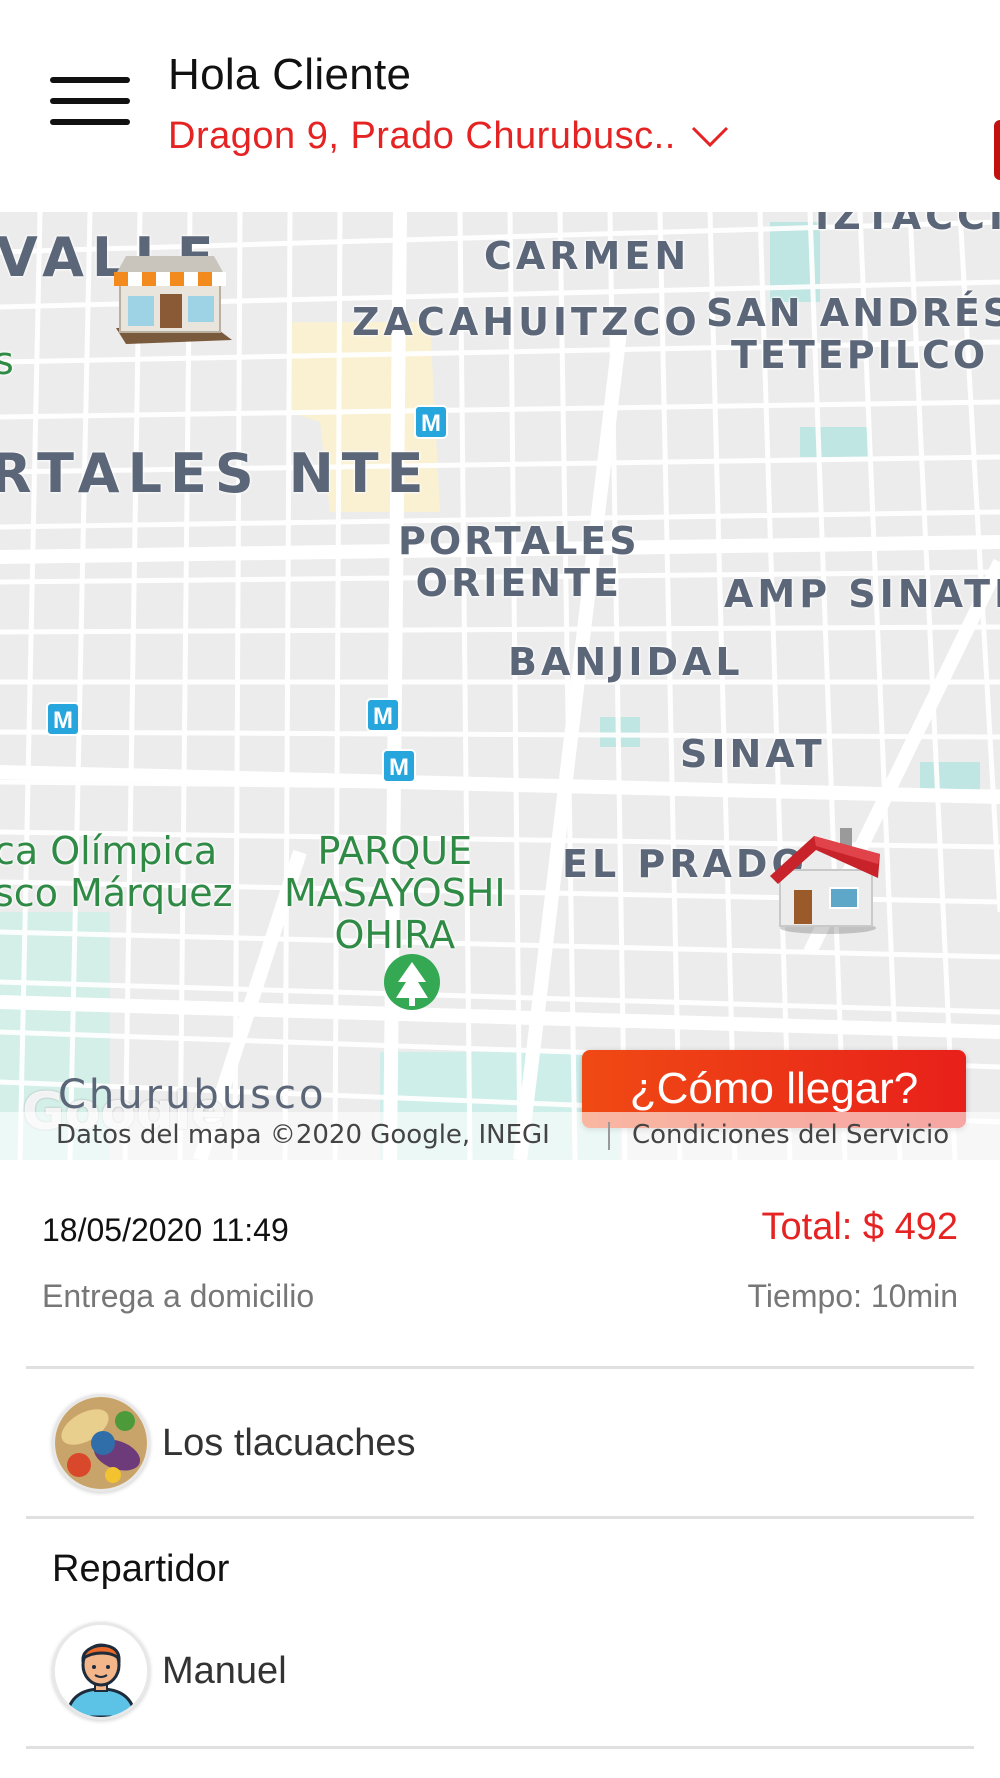  I want to click on map-label-zacahuitzco: ZACAHUITZCO, so click(526, 322).